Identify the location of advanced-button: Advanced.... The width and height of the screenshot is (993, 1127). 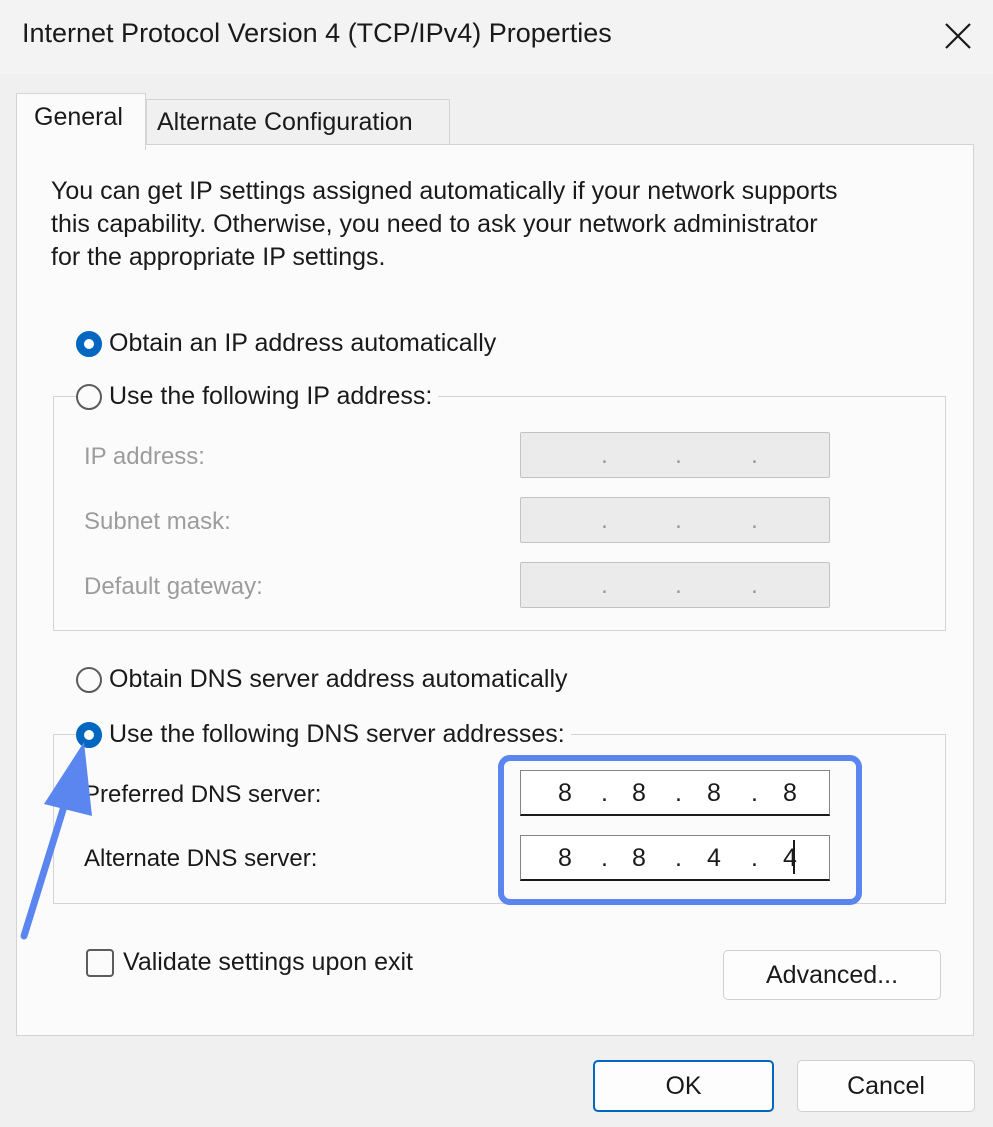
(832, 975).